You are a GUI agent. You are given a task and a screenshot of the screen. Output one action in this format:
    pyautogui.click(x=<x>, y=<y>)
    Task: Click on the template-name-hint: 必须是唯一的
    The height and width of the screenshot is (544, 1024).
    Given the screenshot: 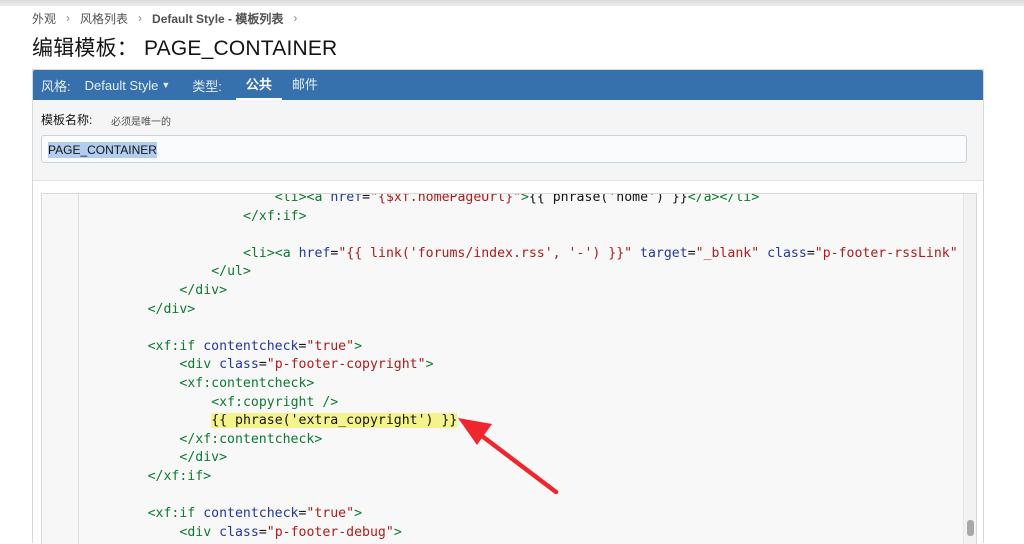 What is the action you would take?
    pyautogui.click(x=141, y=122)
    